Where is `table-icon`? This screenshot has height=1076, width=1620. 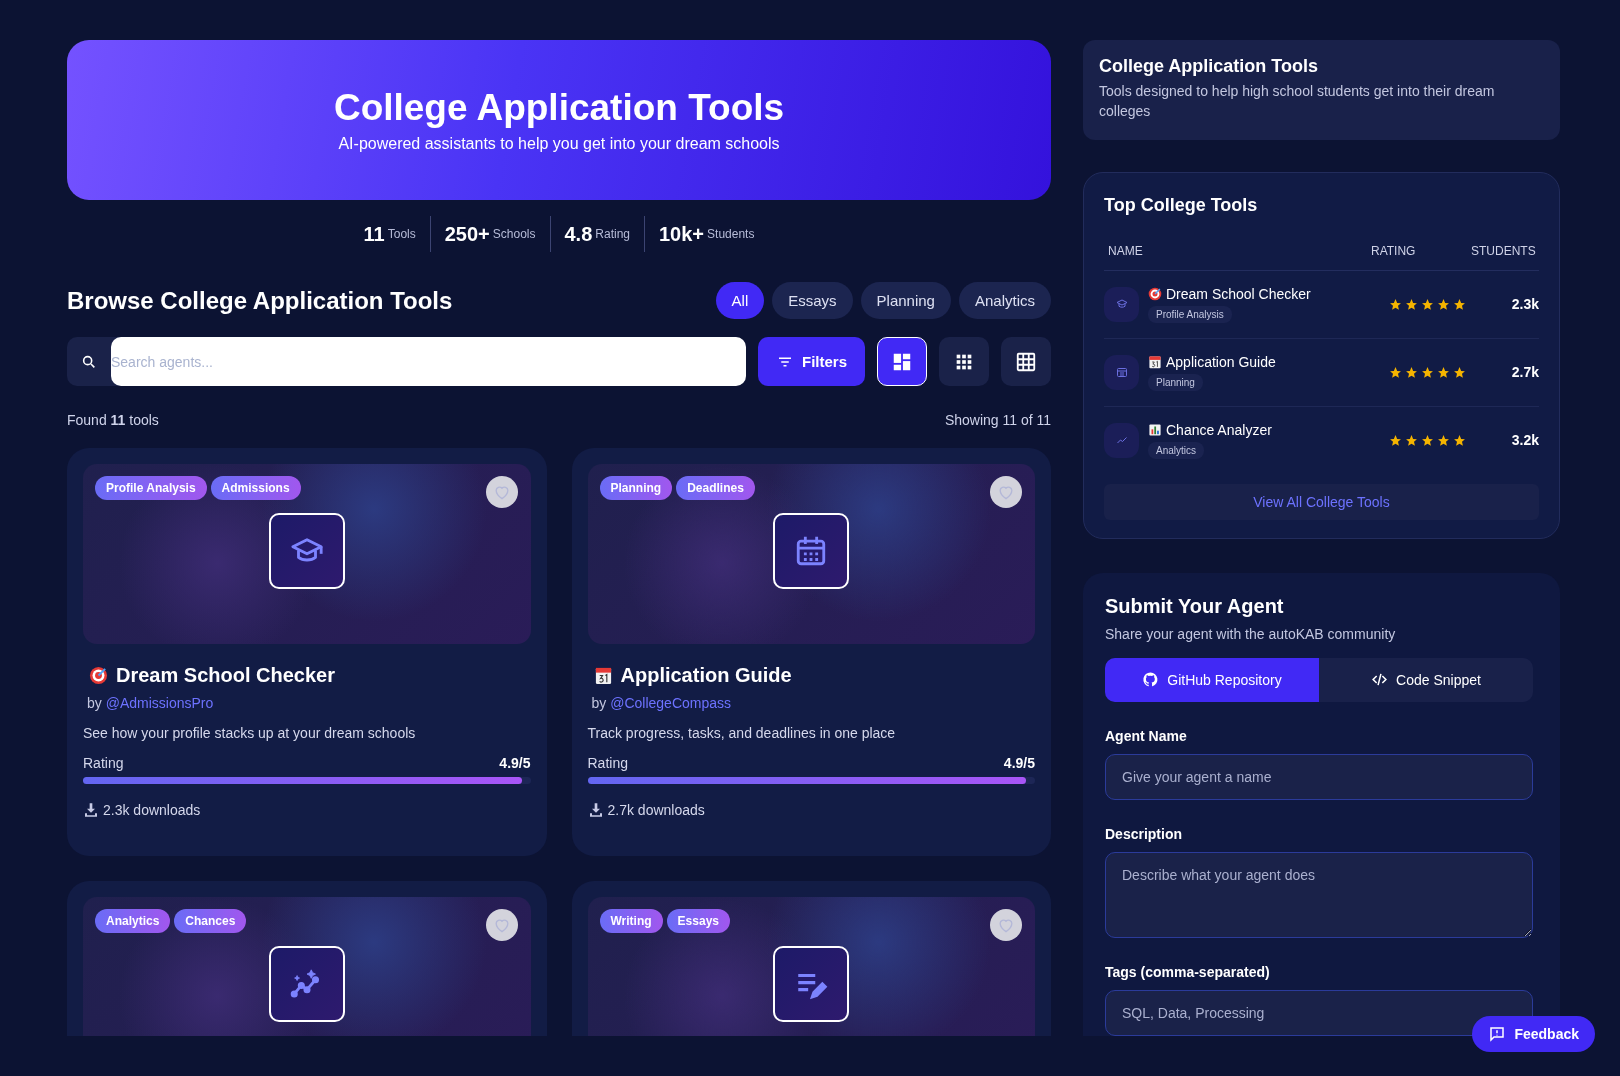 table-icon is located at coordinates (1026, 361).